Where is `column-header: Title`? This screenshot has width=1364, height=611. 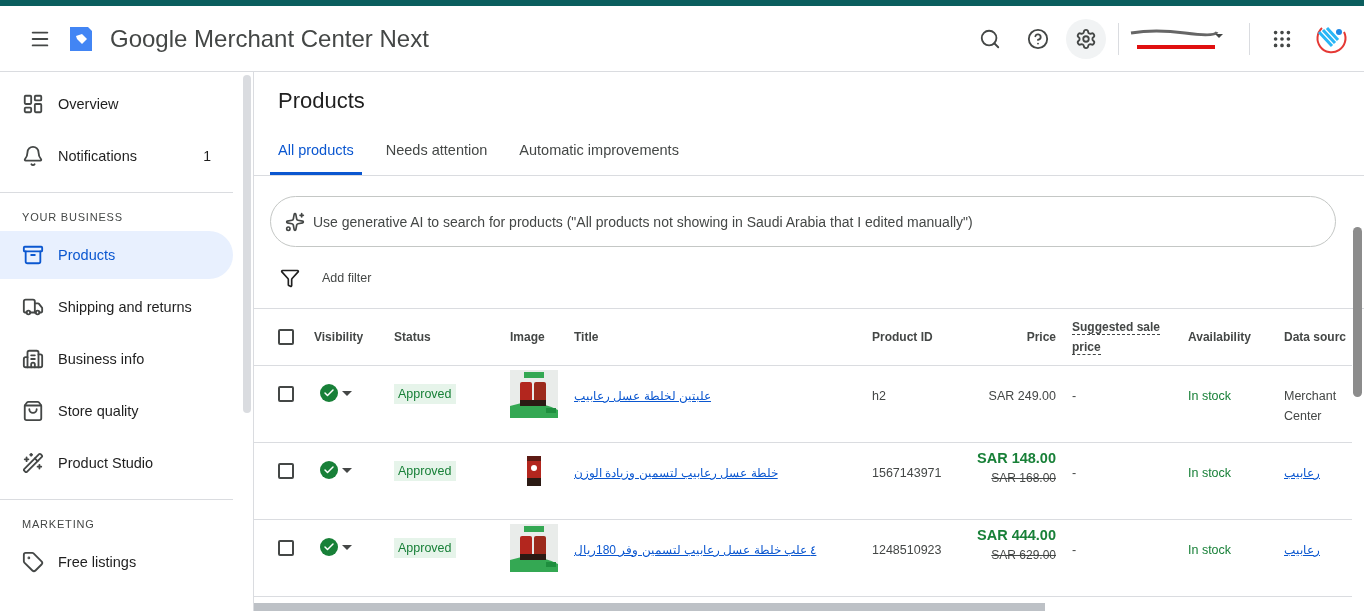
column-header: Title is located at coordinates (723, 337).